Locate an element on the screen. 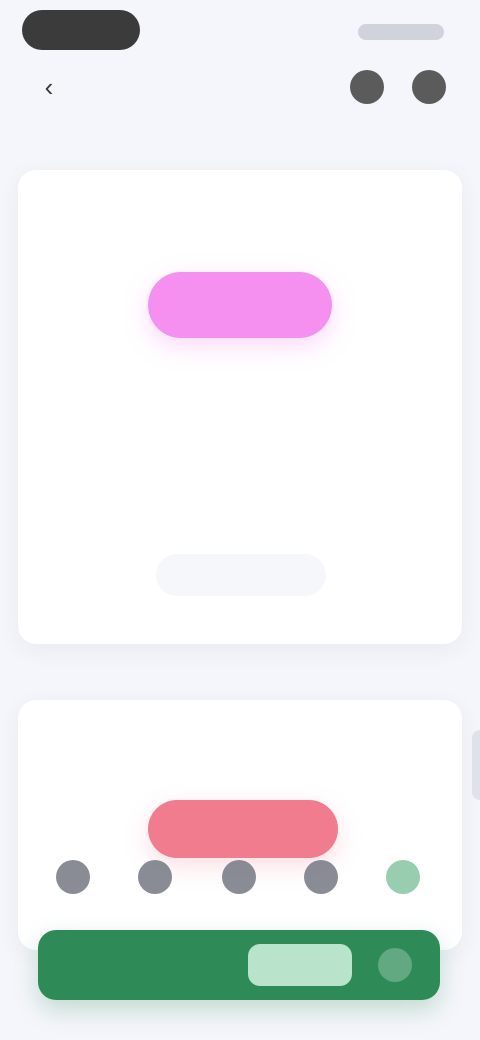  card-action-button is located at coordinates (241, 575).